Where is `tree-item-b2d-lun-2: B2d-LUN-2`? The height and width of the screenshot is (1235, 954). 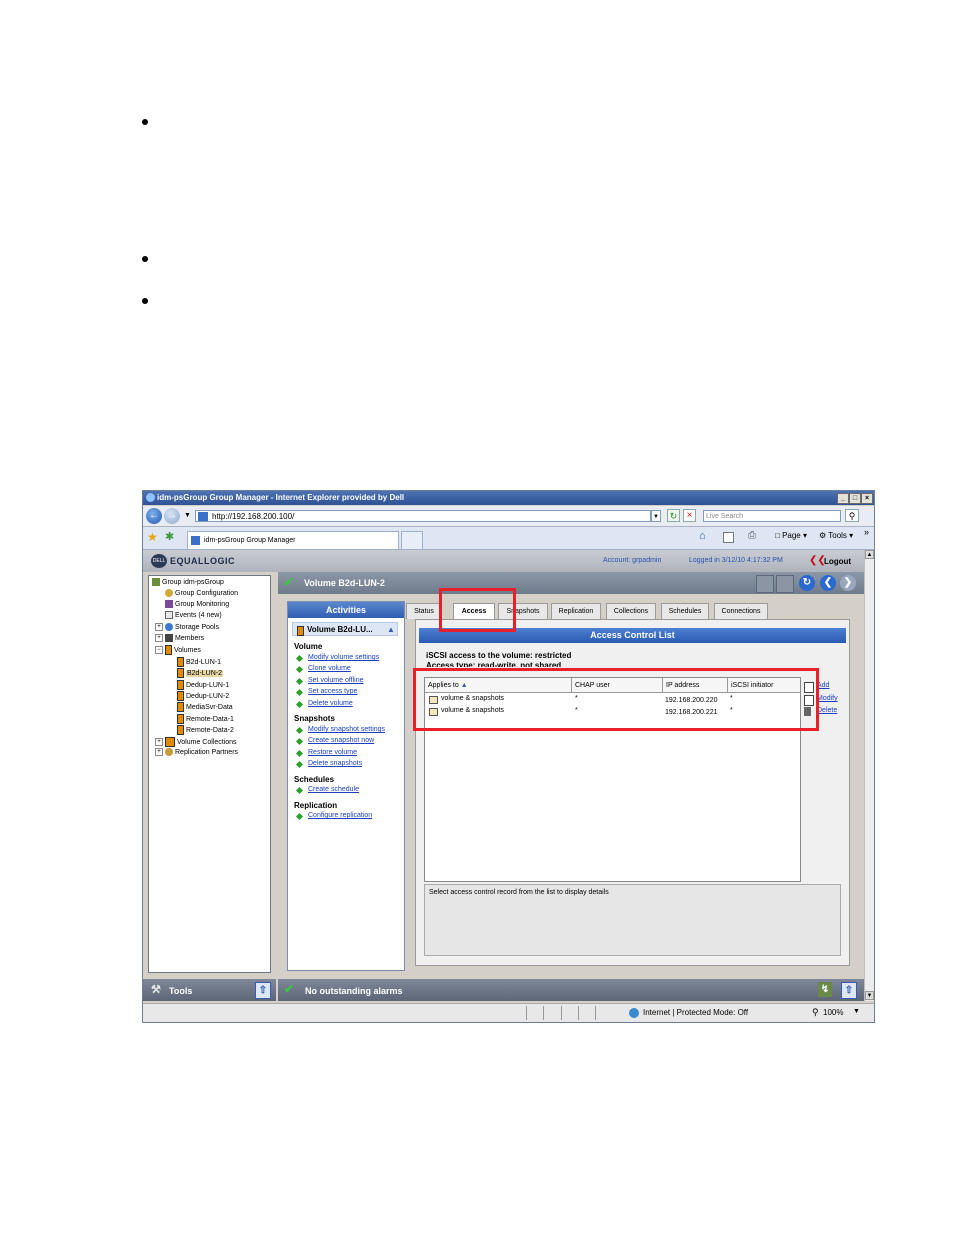 tree-item-b2d-lun-2: B2d-LUN-2 is located at coordinates (200, 673).